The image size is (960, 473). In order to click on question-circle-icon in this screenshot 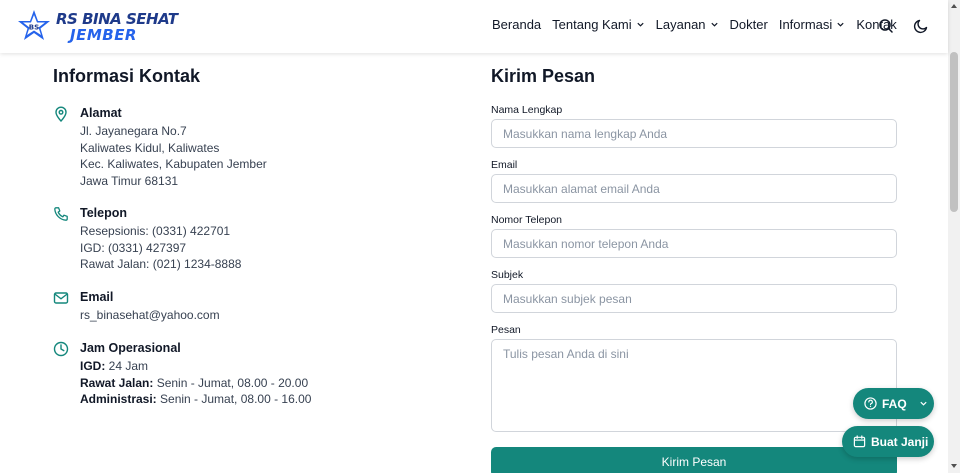, I will do `click(870, 403)`.